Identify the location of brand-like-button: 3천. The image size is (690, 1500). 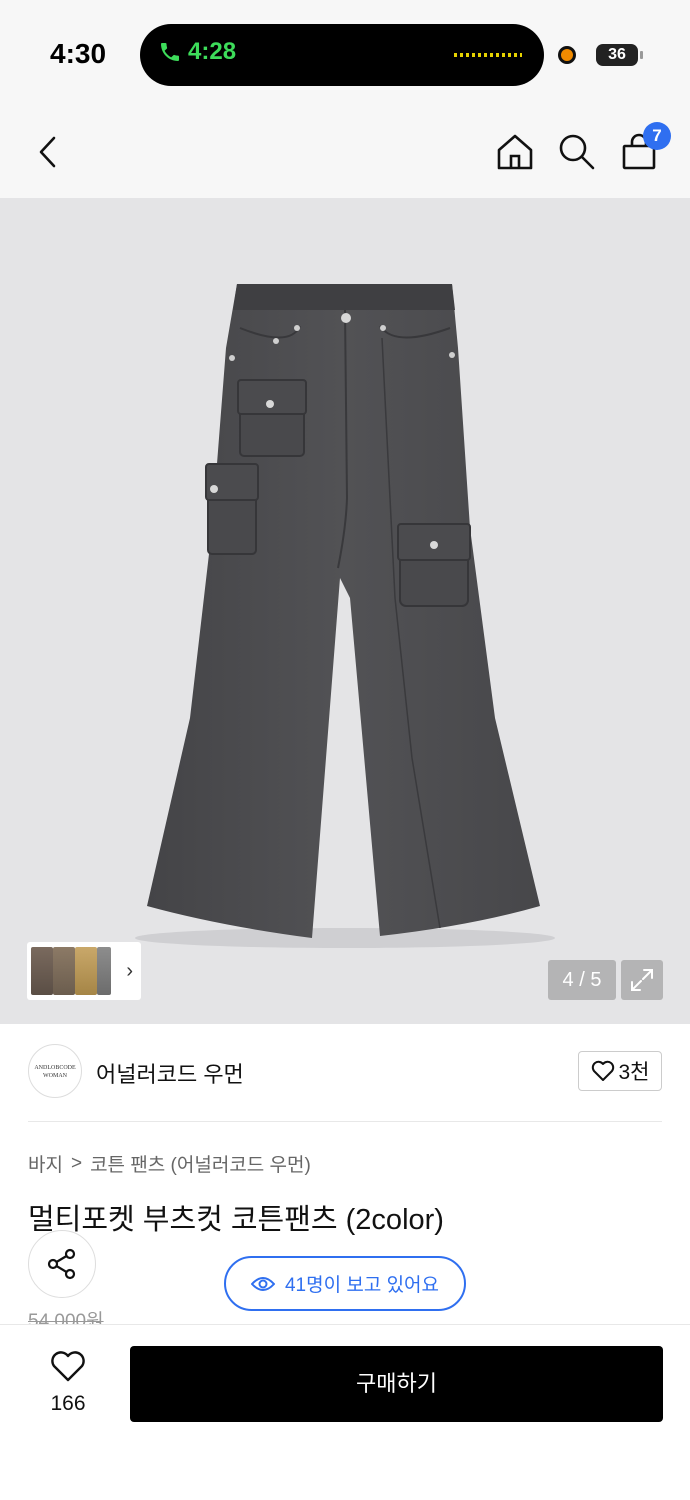
(620, 1071).